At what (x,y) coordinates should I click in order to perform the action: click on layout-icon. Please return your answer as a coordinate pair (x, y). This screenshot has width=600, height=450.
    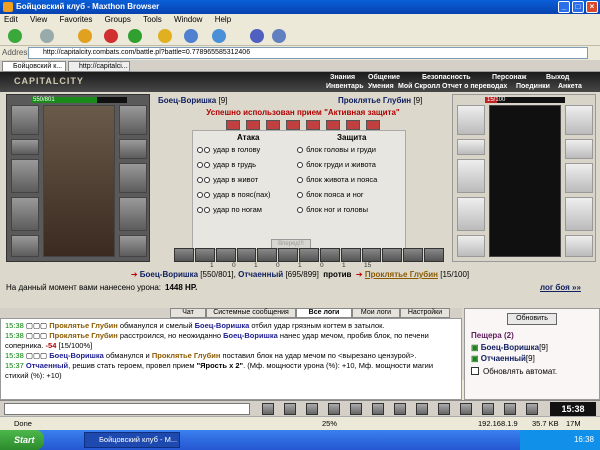
    Looking at the image, I should click on (257, 36).